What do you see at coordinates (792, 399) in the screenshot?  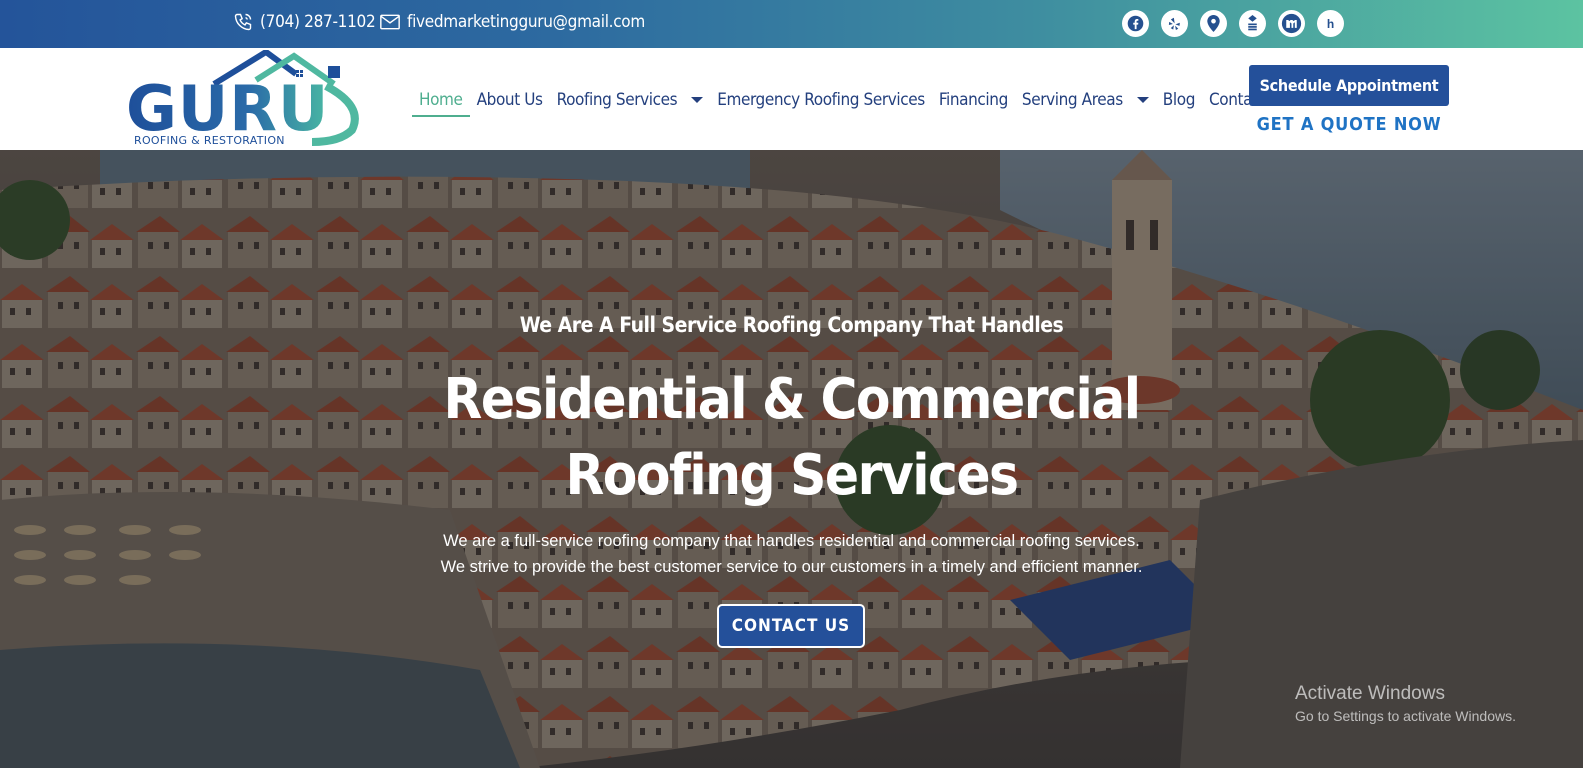 I see `hero-headline-line1: Residential & Commercial` at bounding box center [792, 399].